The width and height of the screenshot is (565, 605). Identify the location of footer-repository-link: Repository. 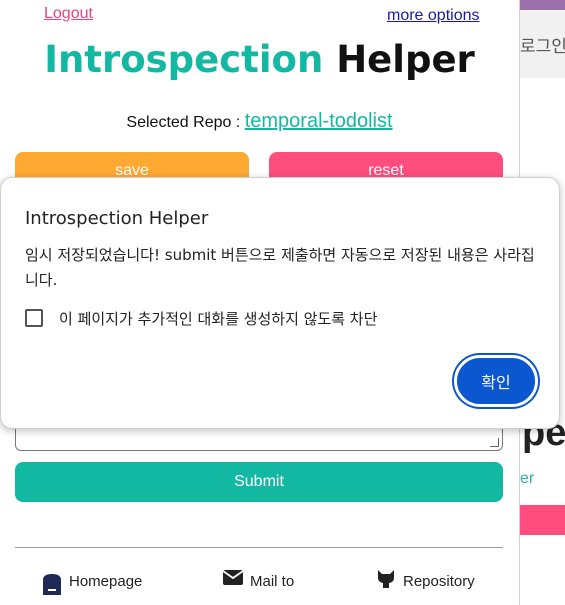
(425, 578).